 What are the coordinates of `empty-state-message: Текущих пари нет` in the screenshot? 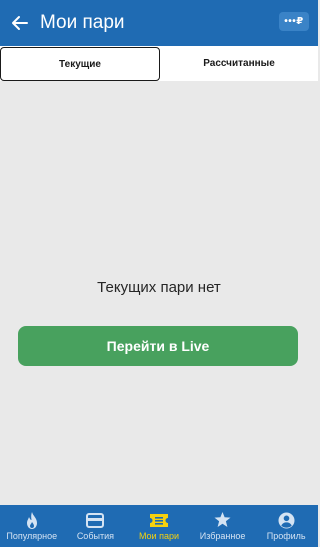 It's located at (159, 287).